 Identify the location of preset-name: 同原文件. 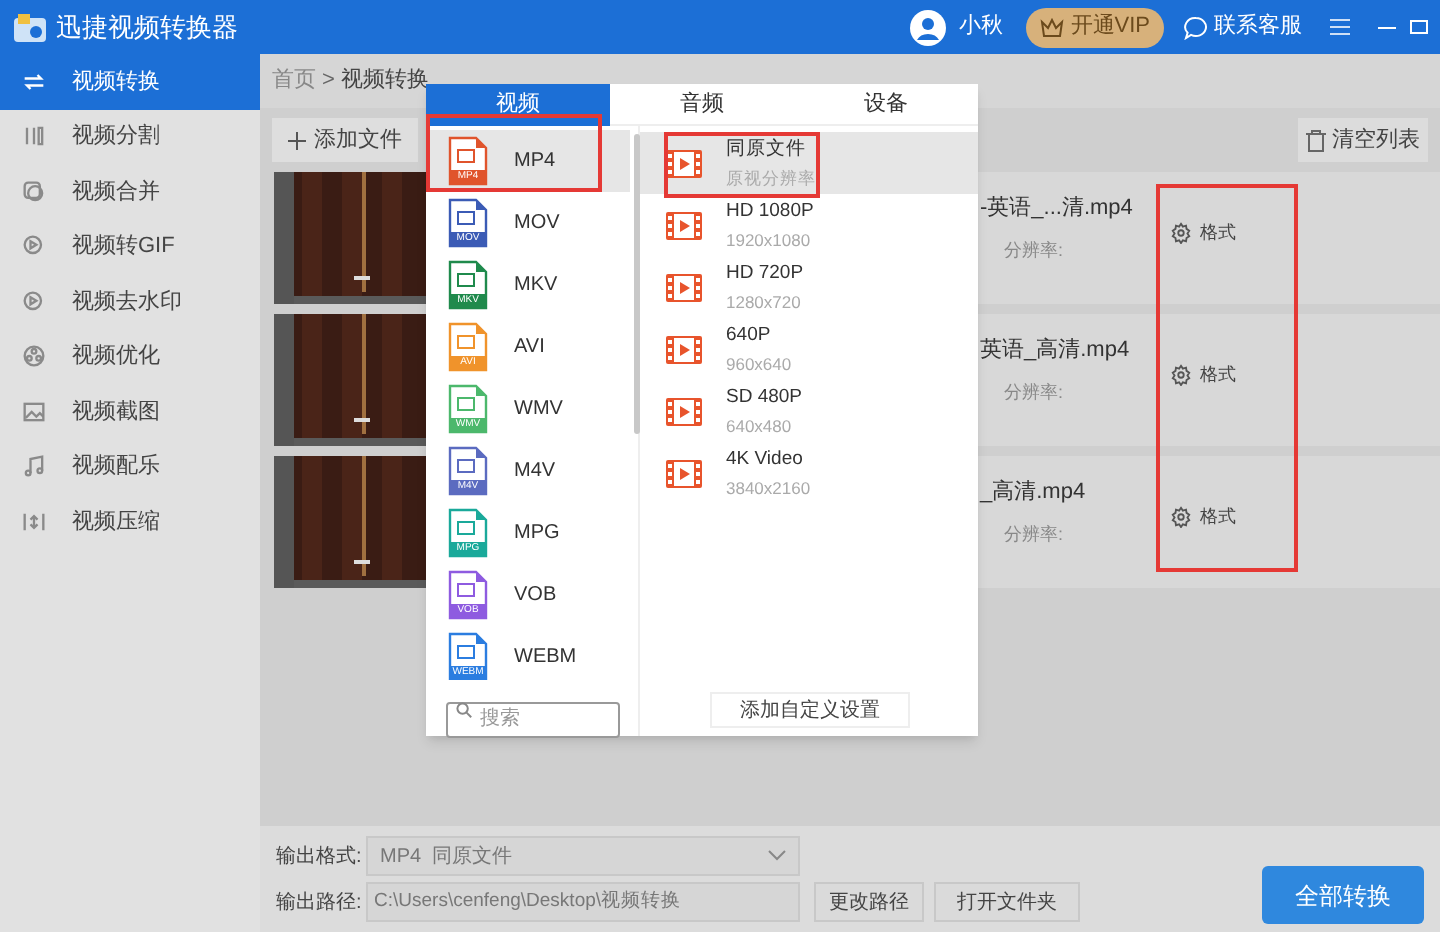
(767, 149).